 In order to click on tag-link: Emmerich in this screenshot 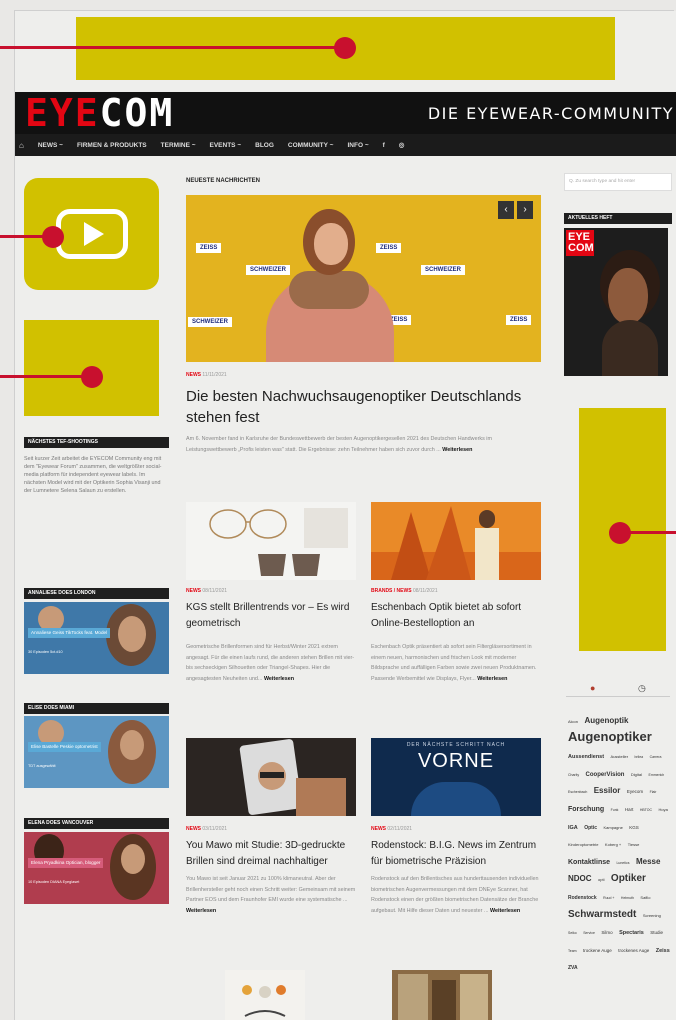, I will do `click(656, 775)`.